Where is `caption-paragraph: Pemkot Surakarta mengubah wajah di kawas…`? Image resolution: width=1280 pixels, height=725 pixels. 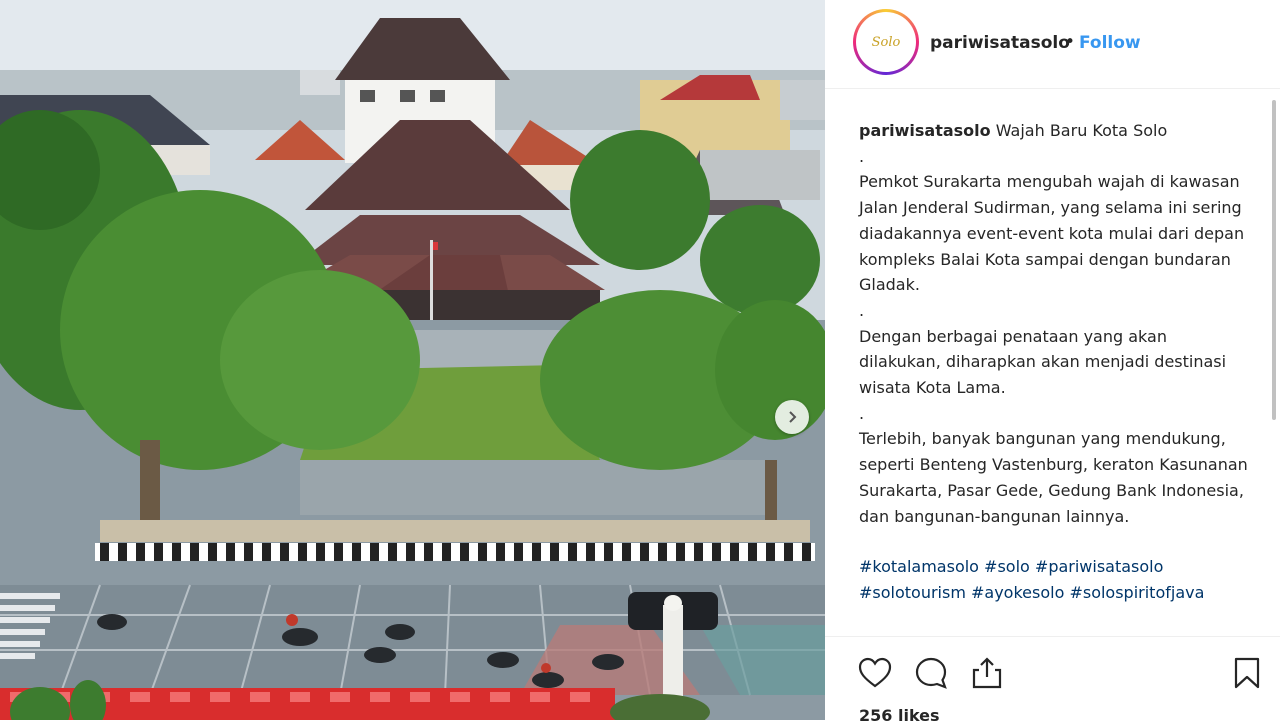 caption-paragraph: Pemkot Surakarta mengubah wajah di kawas… is located at coordinates (1052, 233).